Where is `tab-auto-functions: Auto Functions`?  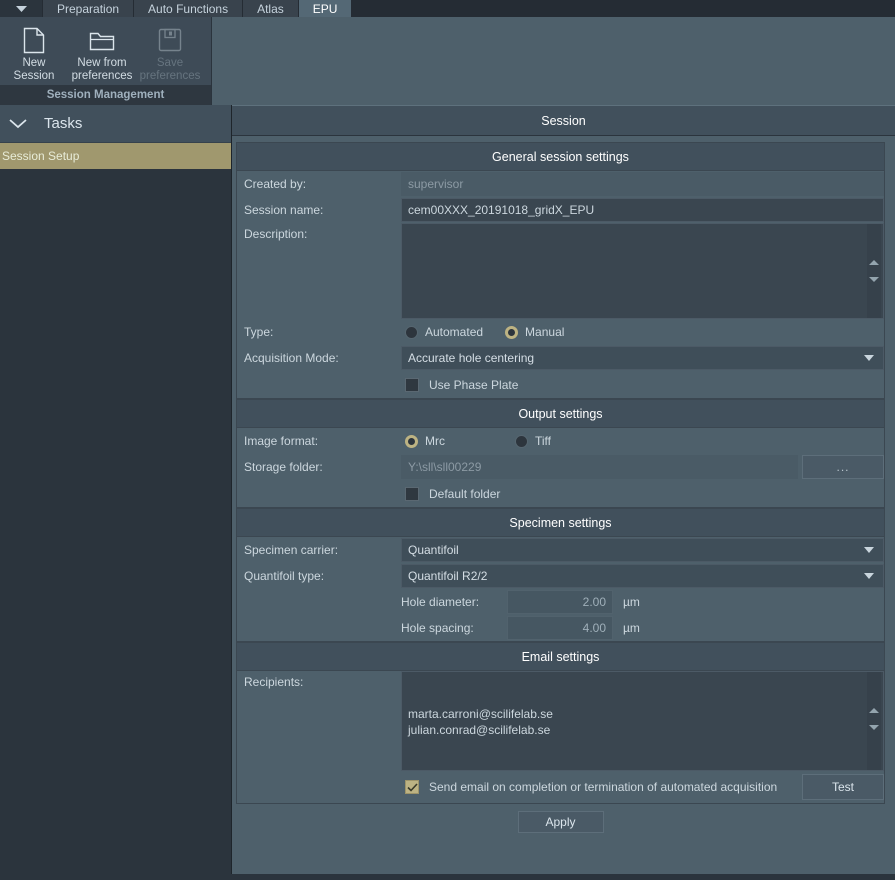
tab-auto-functions: Auto Functions is located at coordinates (188, 8).